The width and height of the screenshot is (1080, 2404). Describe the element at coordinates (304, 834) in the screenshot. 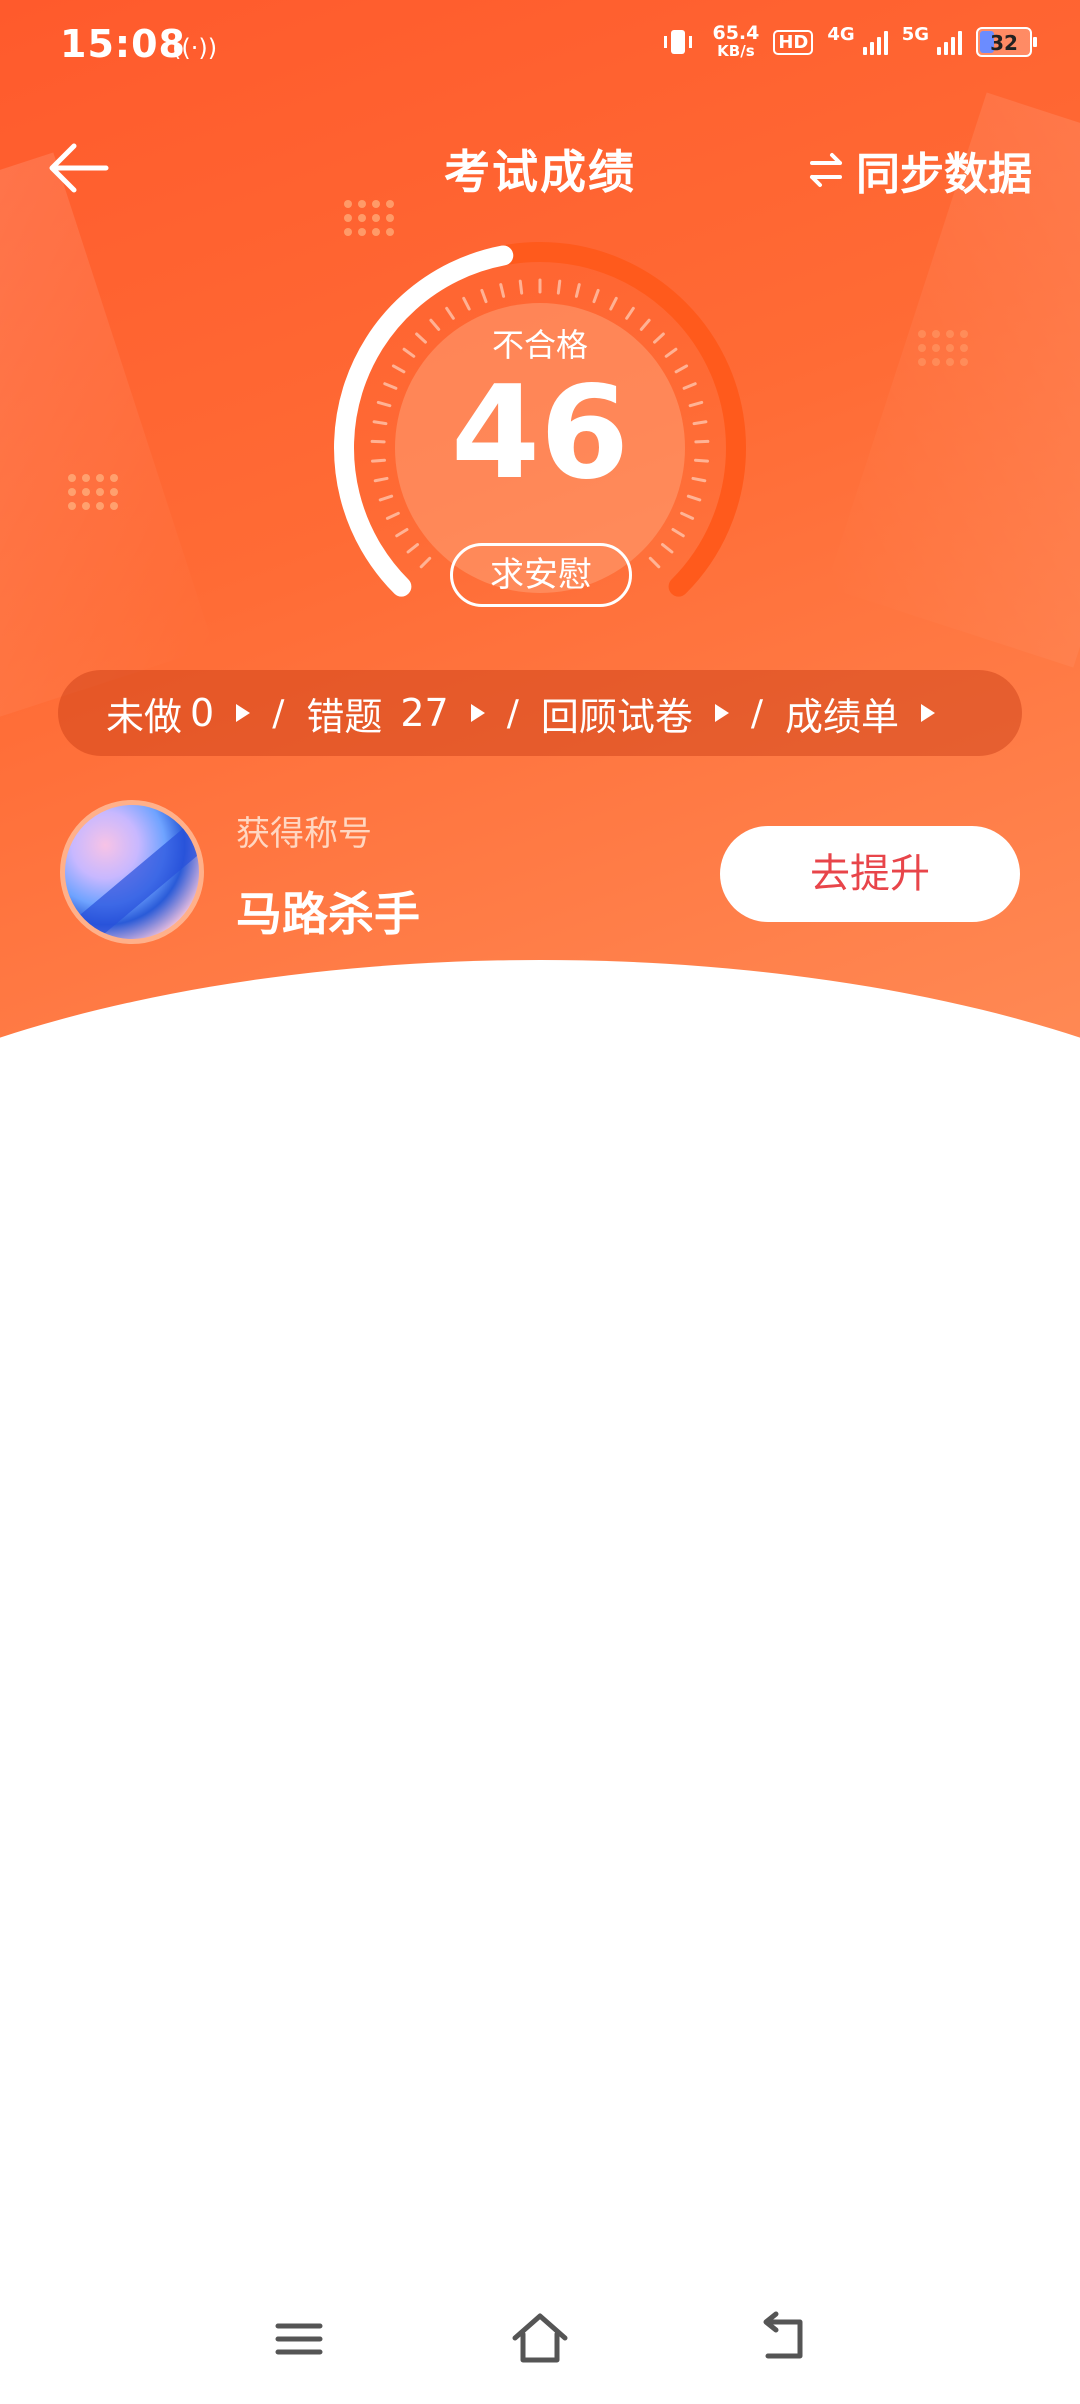

I see `earned-title-label: 获得称号` at that location.